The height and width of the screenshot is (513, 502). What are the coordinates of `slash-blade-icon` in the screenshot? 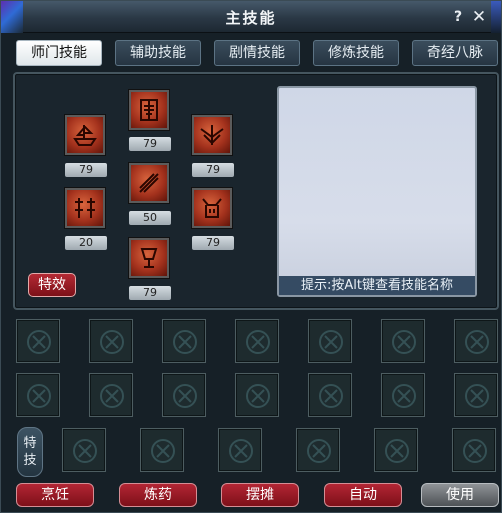 It's located at (149, 183).